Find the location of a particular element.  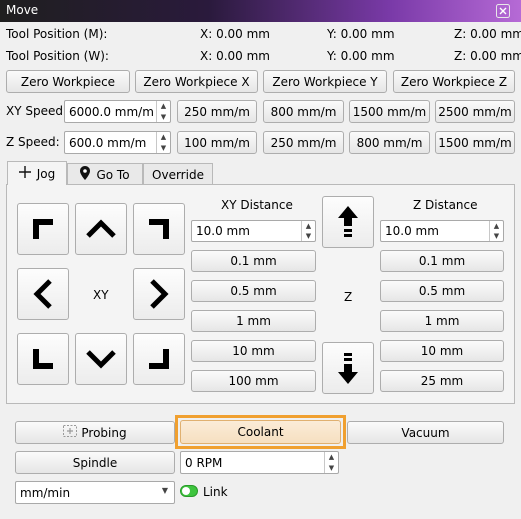

z-speed-preset-1500: 1500 mm/m is located at coordinates (475, 142).